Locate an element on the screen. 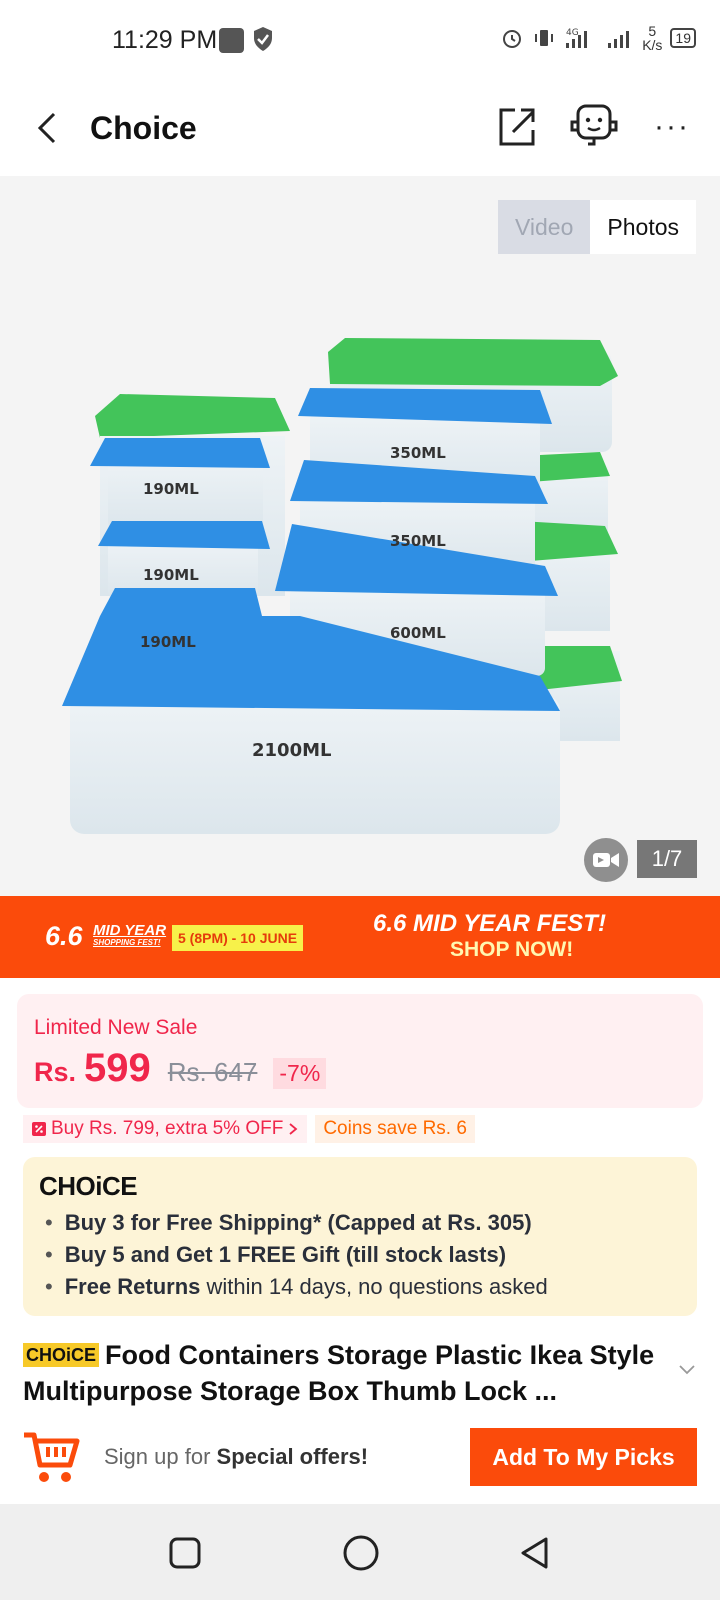 The image size is (720, 1600). banner-logo-title: MID YEAR SHOPPING FEST! is located at coordinates (129, 935).